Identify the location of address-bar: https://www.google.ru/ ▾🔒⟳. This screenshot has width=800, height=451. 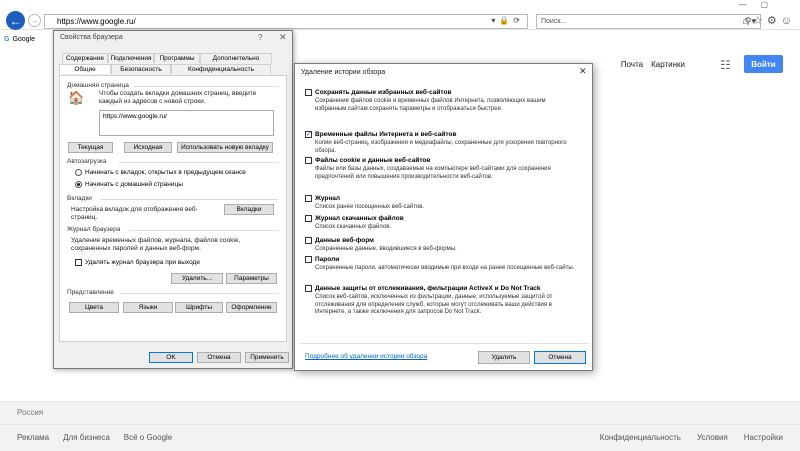
(286, 21).